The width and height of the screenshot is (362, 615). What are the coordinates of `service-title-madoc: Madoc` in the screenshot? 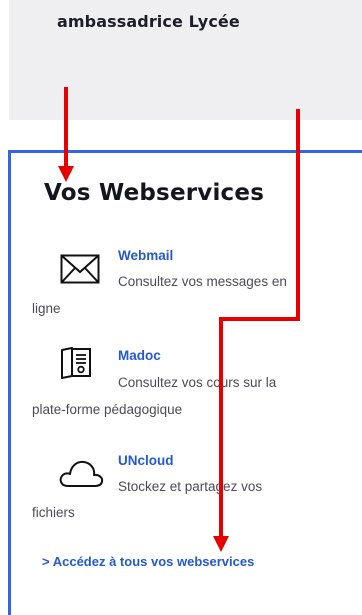 It's located at (139, 355).